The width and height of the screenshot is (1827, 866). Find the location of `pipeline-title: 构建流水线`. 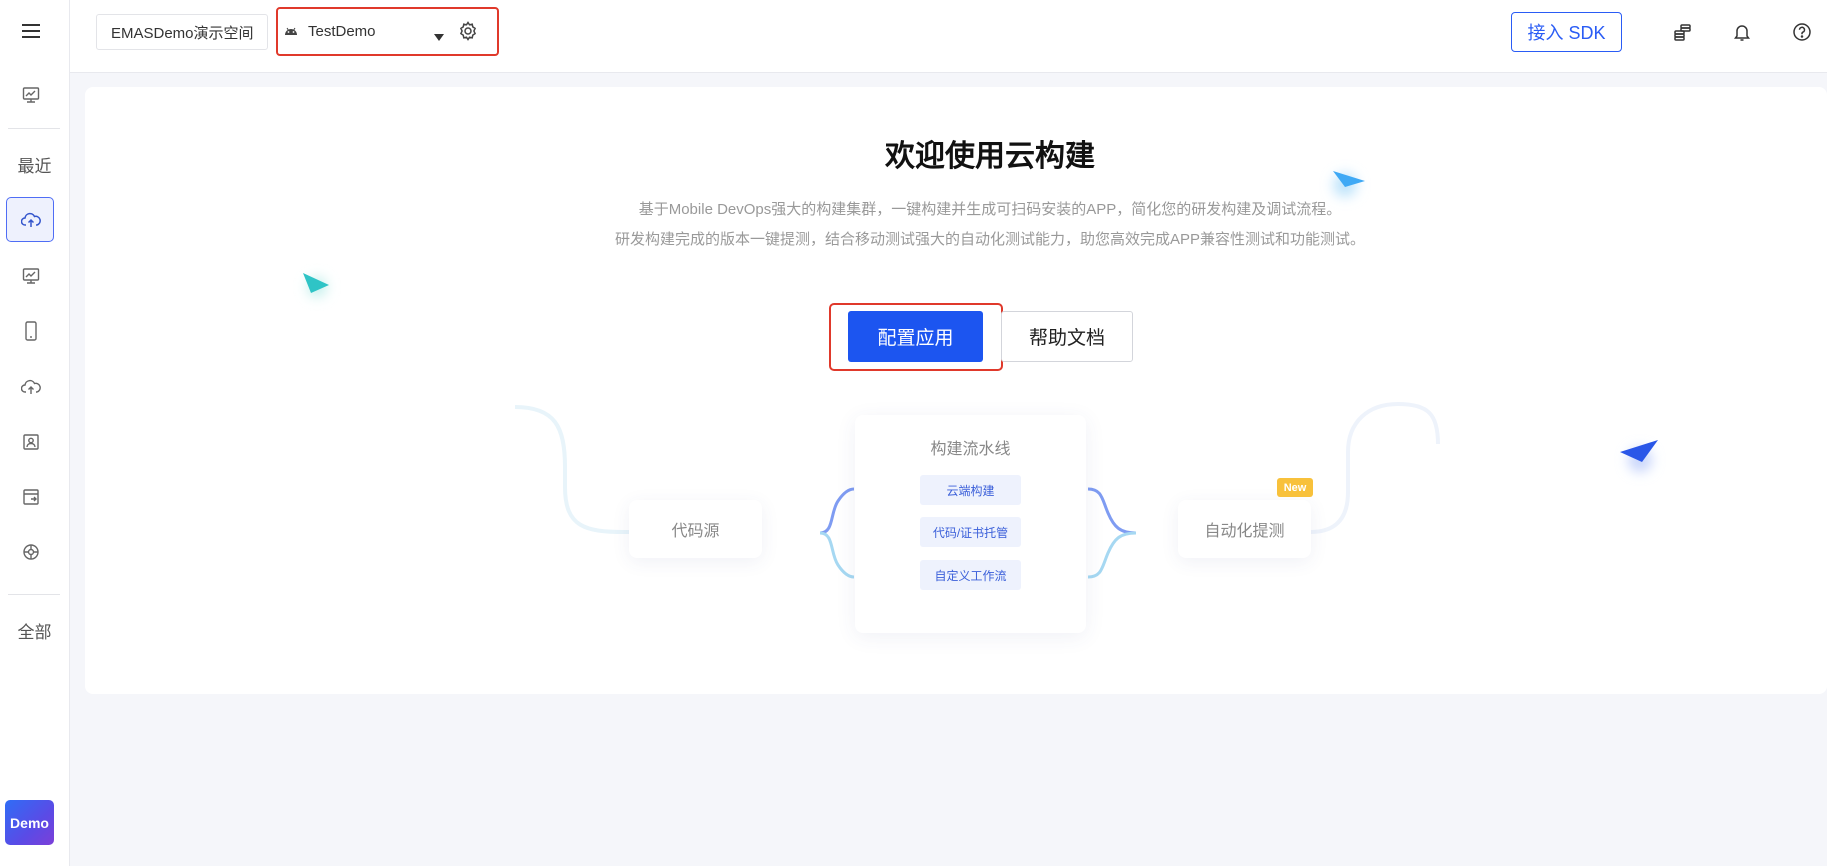

pipeline-title: 构建流水线 is located at coordinates (970, 449).